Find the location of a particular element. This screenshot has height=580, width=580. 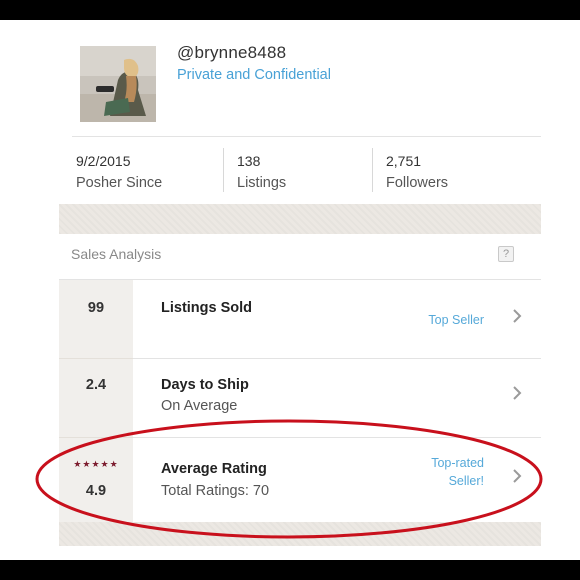

section-title: Sales Analysis is located at coordinates (116, 254).